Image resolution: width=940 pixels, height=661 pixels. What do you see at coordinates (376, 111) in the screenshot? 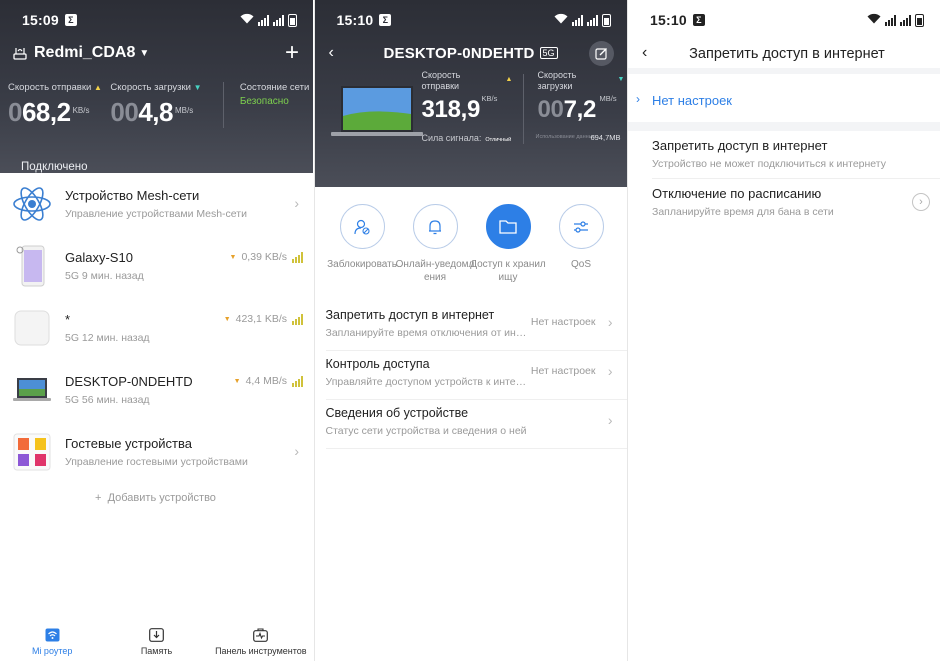
I see `laptop-illustration` at bounding box center [376, 111].